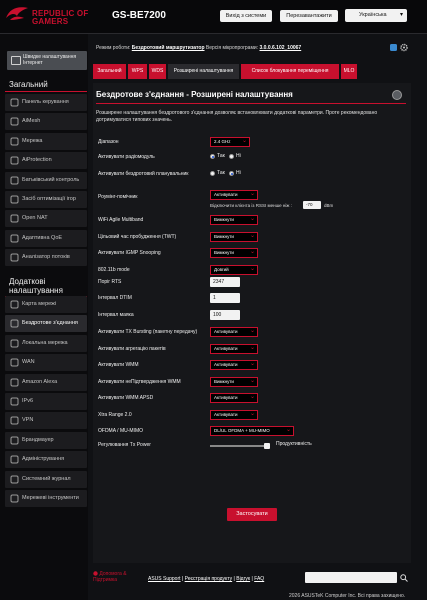 This screenshot has width=427, height=600. What do you see at coordinates (230, 142) in the screenshot?
I see `band-select: 2.4 GHz ⌄` at bounding box center [230, 142].